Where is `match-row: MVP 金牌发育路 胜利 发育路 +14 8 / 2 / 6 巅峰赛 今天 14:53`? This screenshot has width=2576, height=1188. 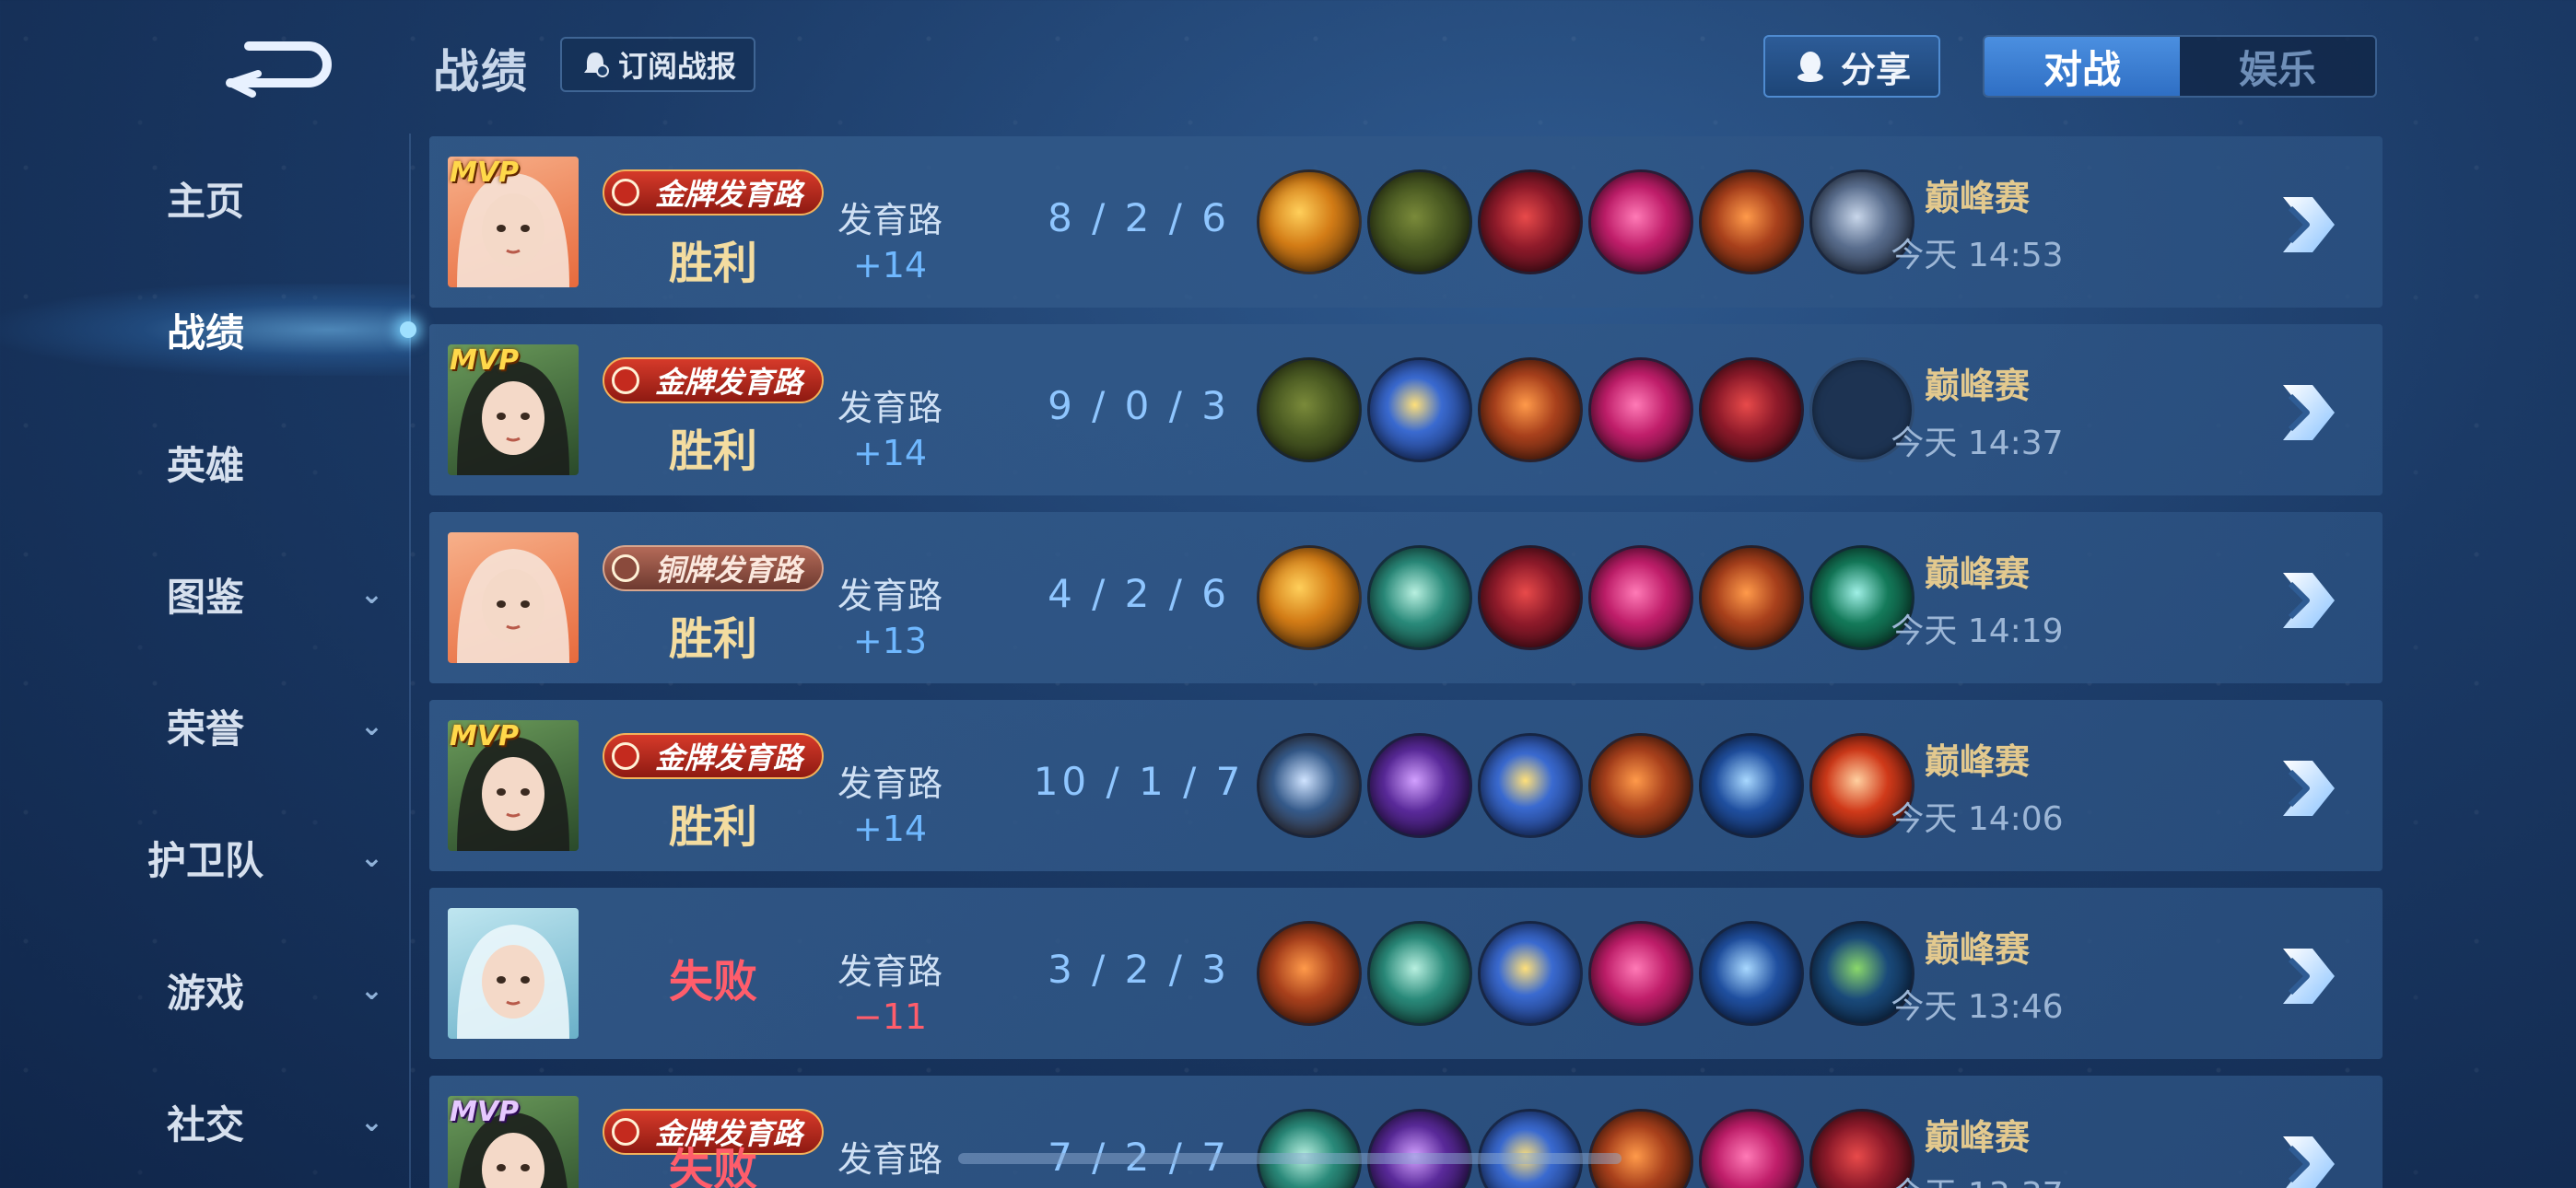
match-row: MVP 金牌发育路 胜利 发育路 +14 8 / 2 / 6 巅峰赛 今天 14:53 is located at coordinates (1406, 222).